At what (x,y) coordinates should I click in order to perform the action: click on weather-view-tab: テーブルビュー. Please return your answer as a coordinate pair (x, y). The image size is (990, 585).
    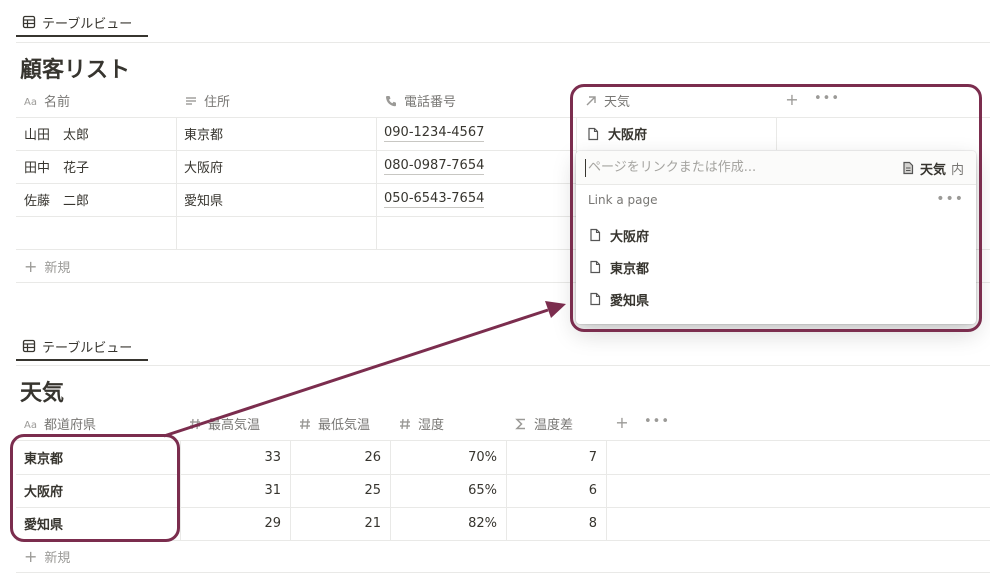
    Looking at the image, I should click on (82, 346).